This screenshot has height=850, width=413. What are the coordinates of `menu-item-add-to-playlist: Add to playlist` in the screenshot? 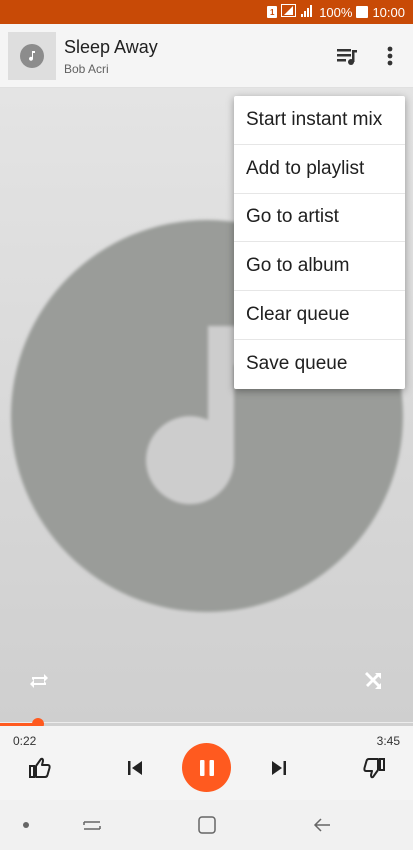 It's located at (319, 169).